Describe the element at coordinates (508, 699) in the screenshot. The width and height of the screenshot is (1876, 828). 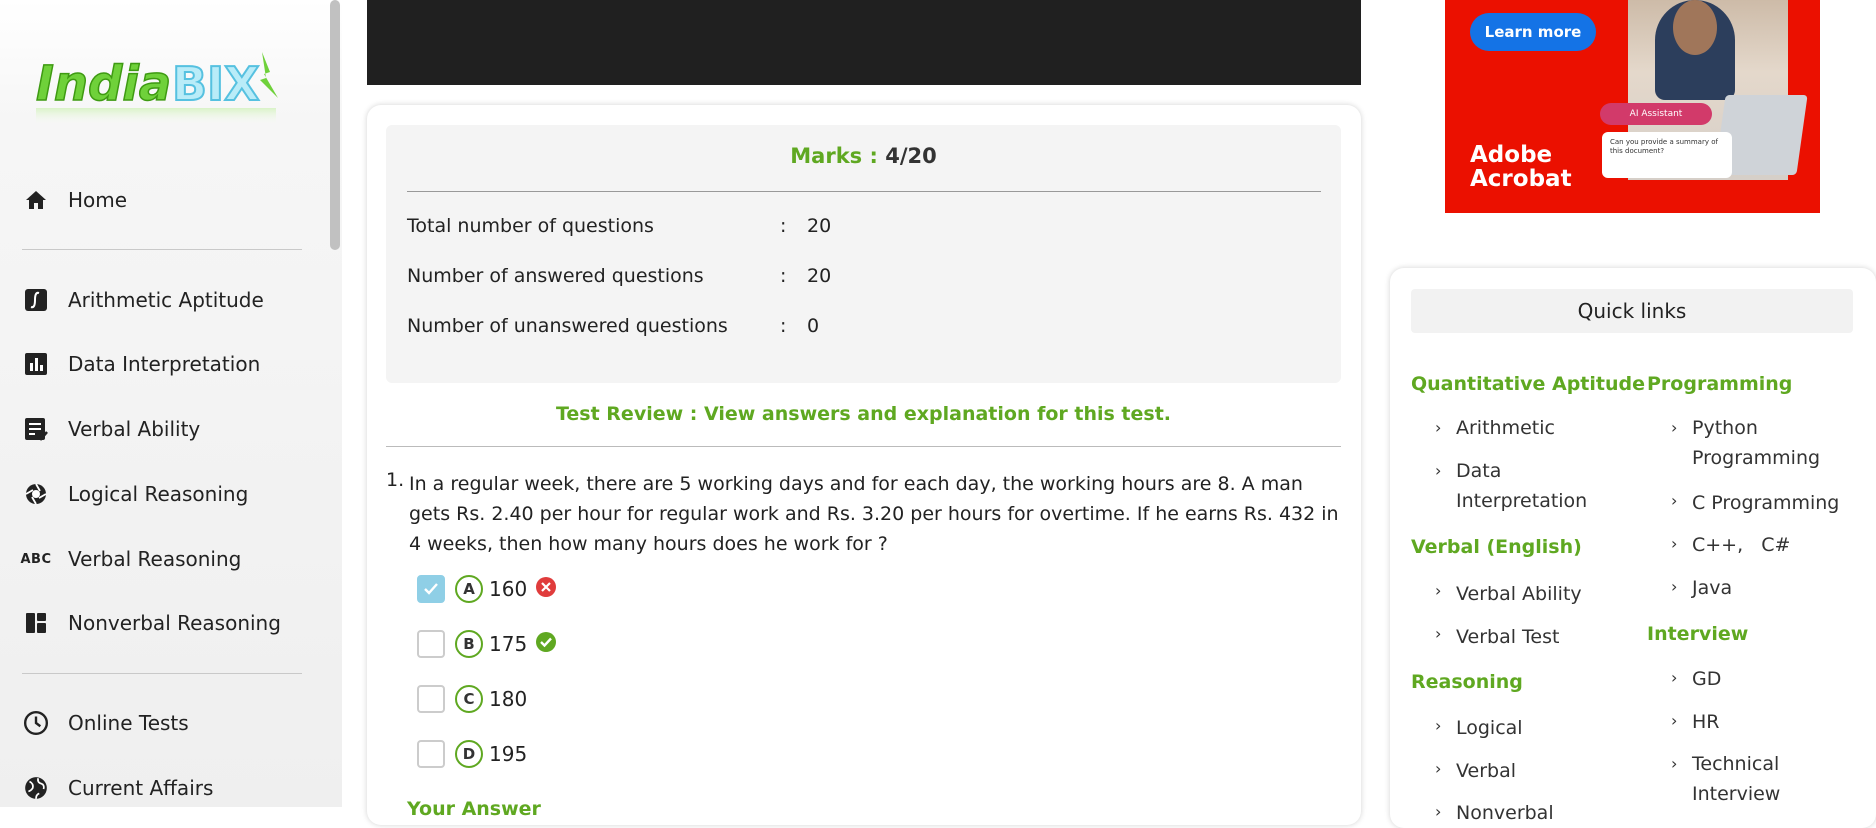
I see `option-value: 180` at that location.